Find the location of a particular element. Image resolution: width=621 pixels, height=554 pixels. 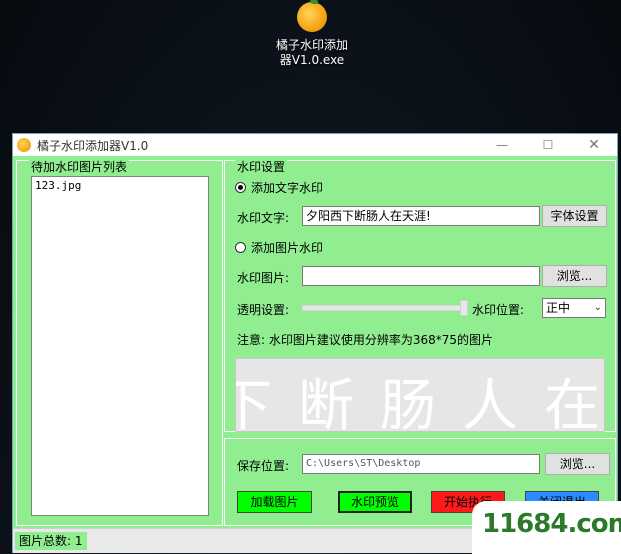

orange-icon is located at coordinates (312, 16).